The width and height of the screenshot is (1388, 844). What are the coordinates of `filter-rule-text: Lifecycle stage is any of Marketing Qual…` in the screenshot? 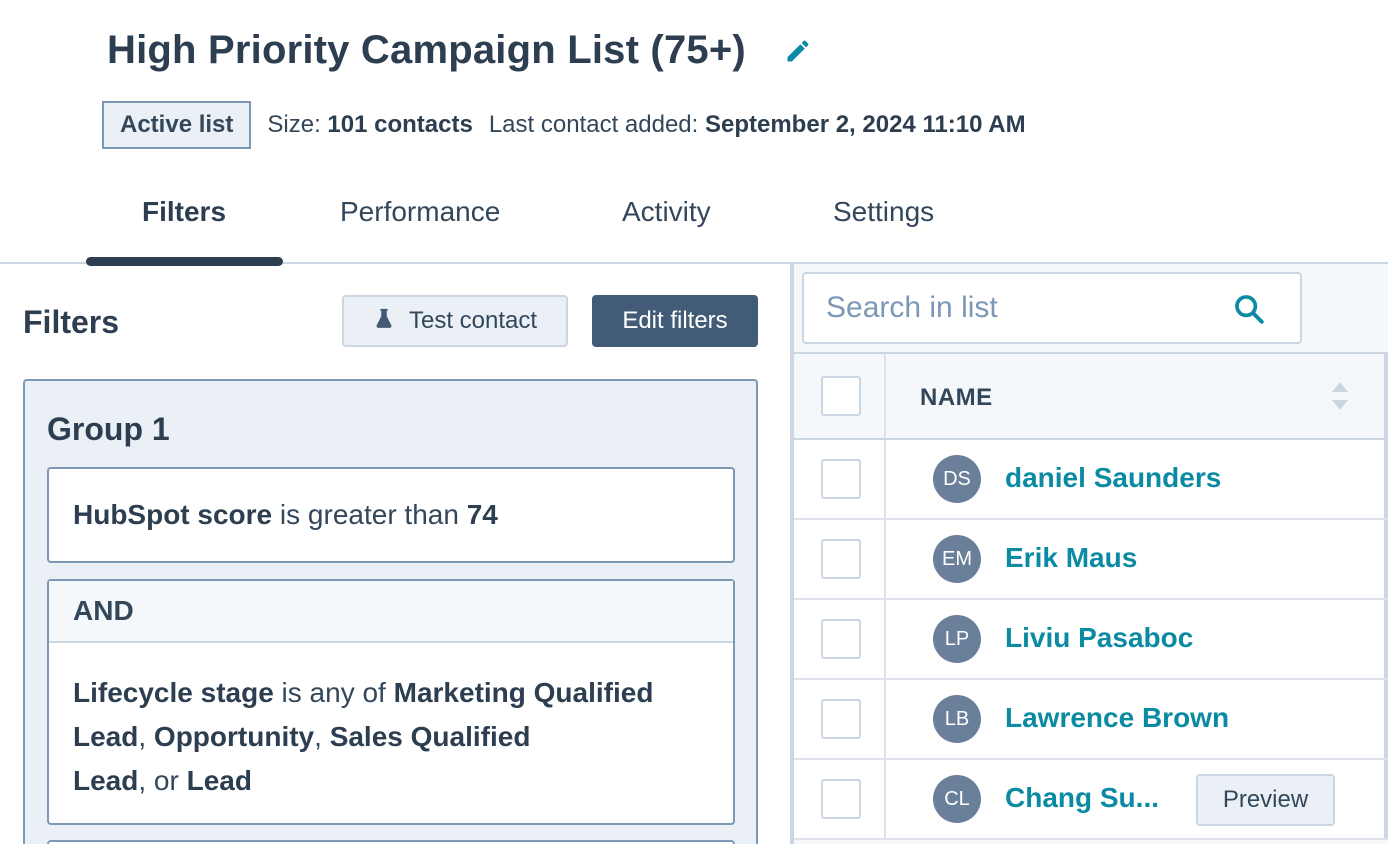 It's located at (391, 737).